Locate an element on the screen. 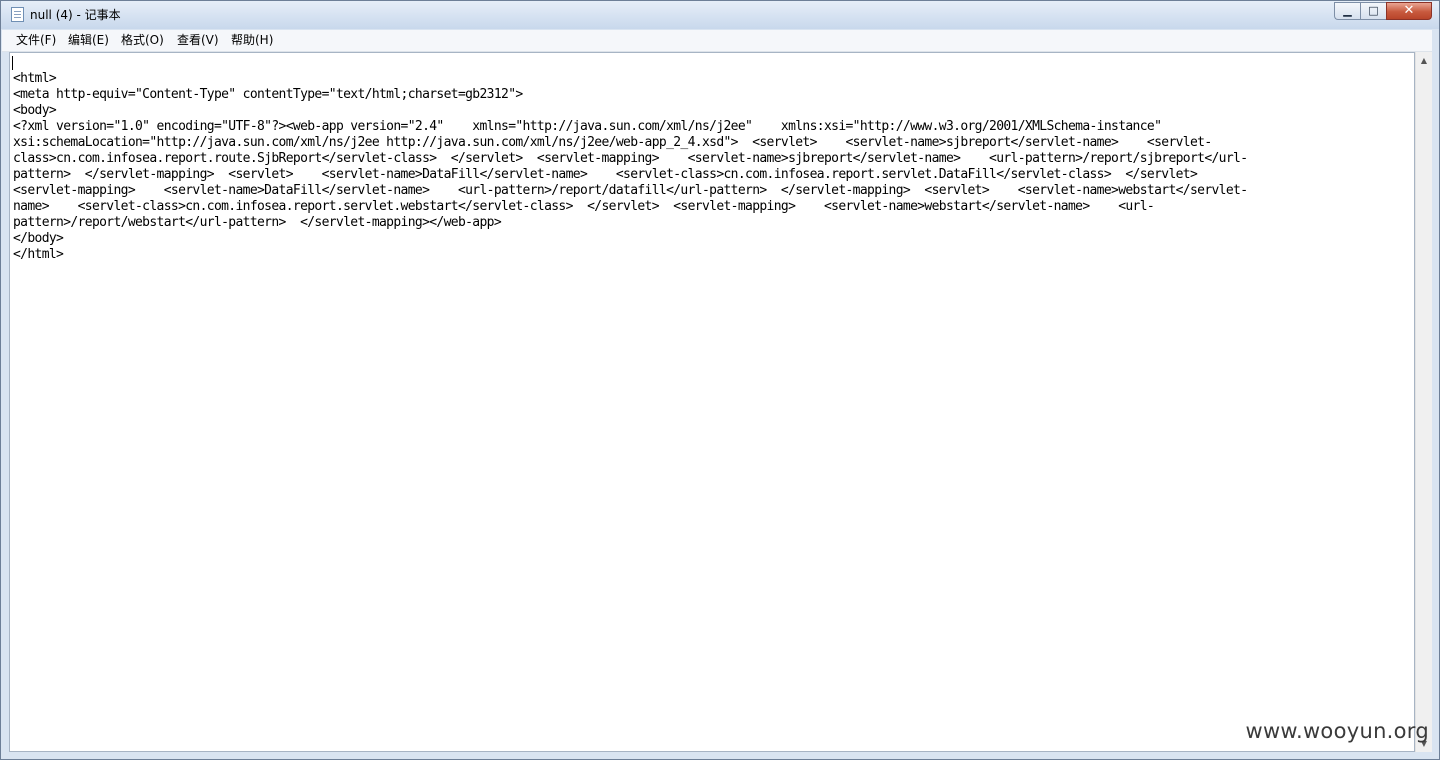  menu-bar: 文件(F) 编辑(E) 格式(O) 查看(V) 帮助(H) is located at coordinates (717, 41).